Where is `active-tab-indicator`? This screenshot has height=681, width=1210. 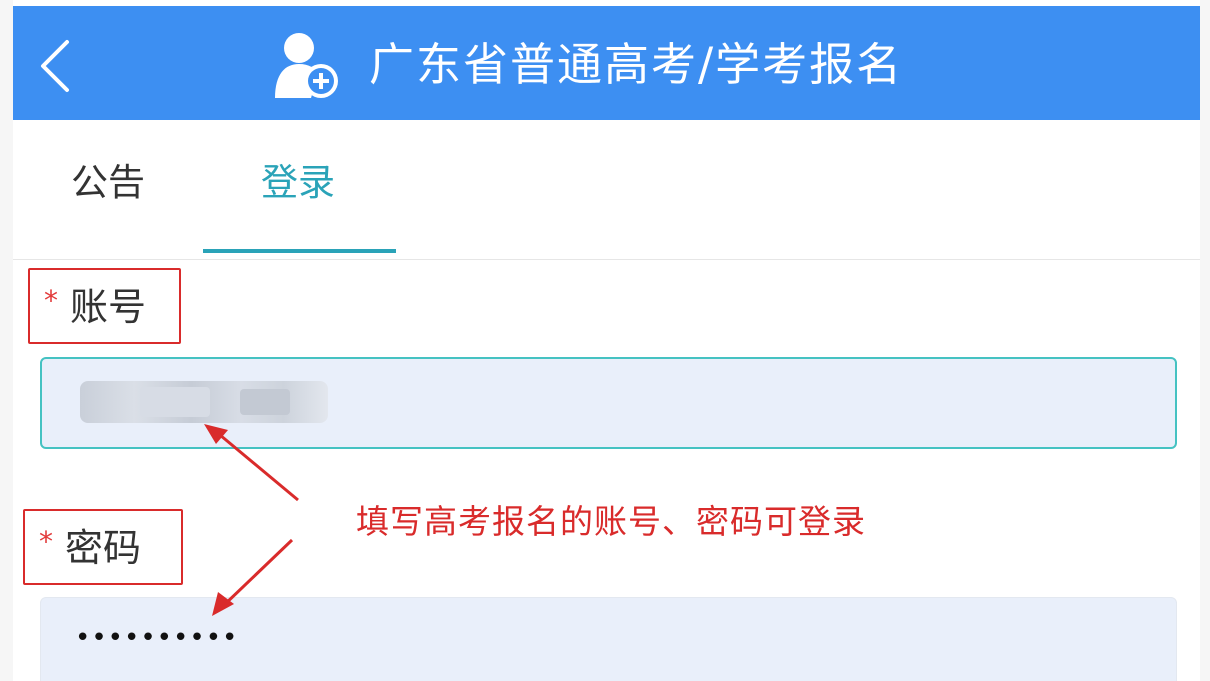
active-tab-indicator is located at coordinates (299, 251).